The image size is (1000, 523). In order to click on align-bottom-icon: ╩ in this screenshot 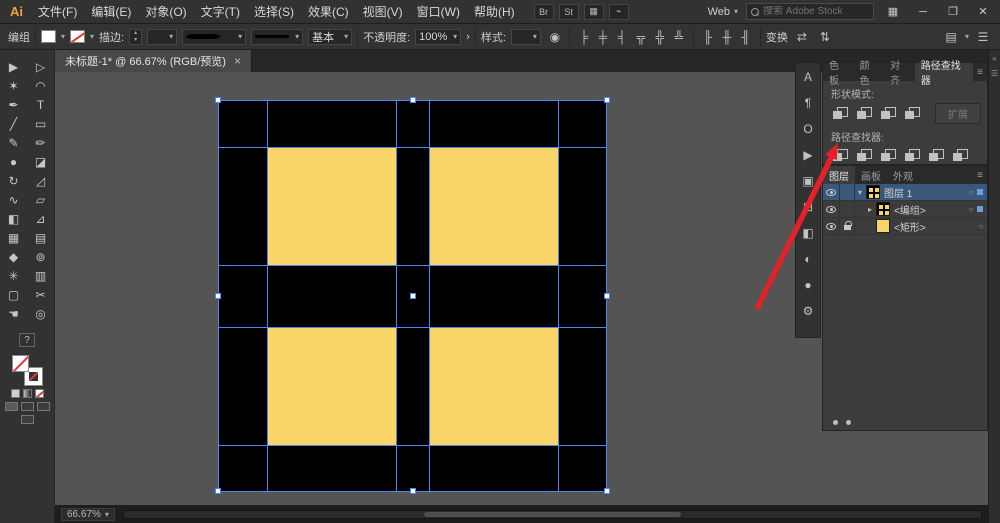, I will do `click(679, 36)`.